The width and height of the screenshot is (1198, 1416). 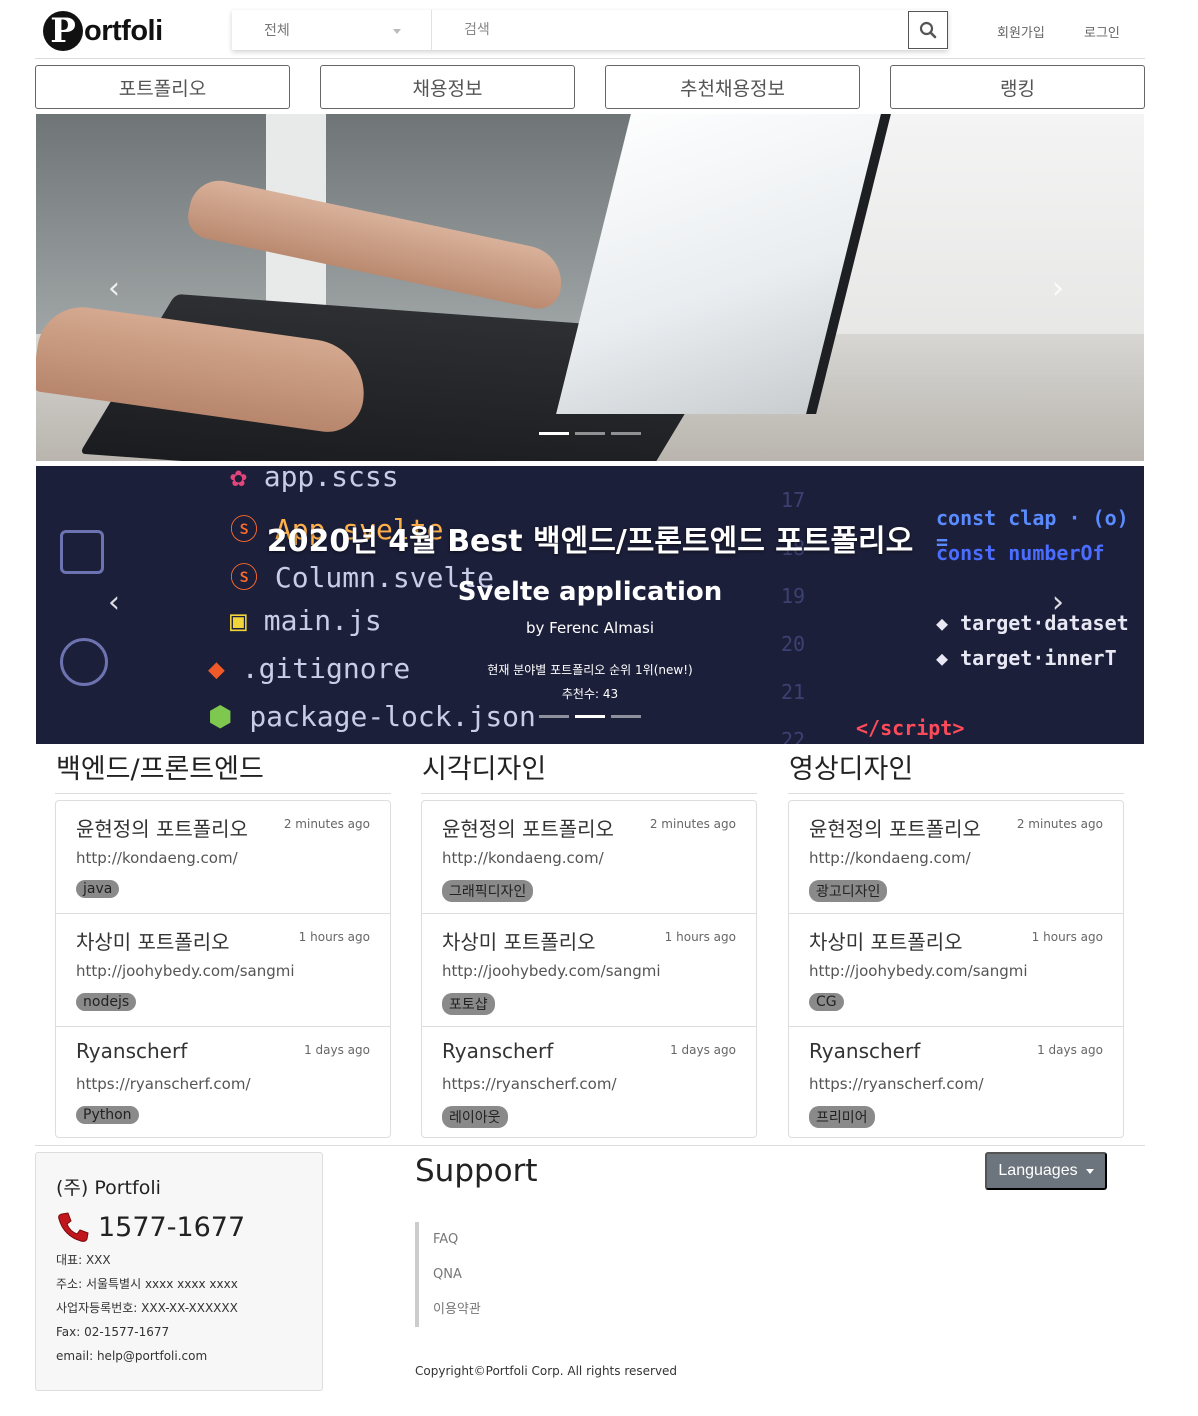 I want to click on best-heading: 2020년 4월 Best 백엔드/프론트엔드 포트폴리오, so click(x=590, y=541).